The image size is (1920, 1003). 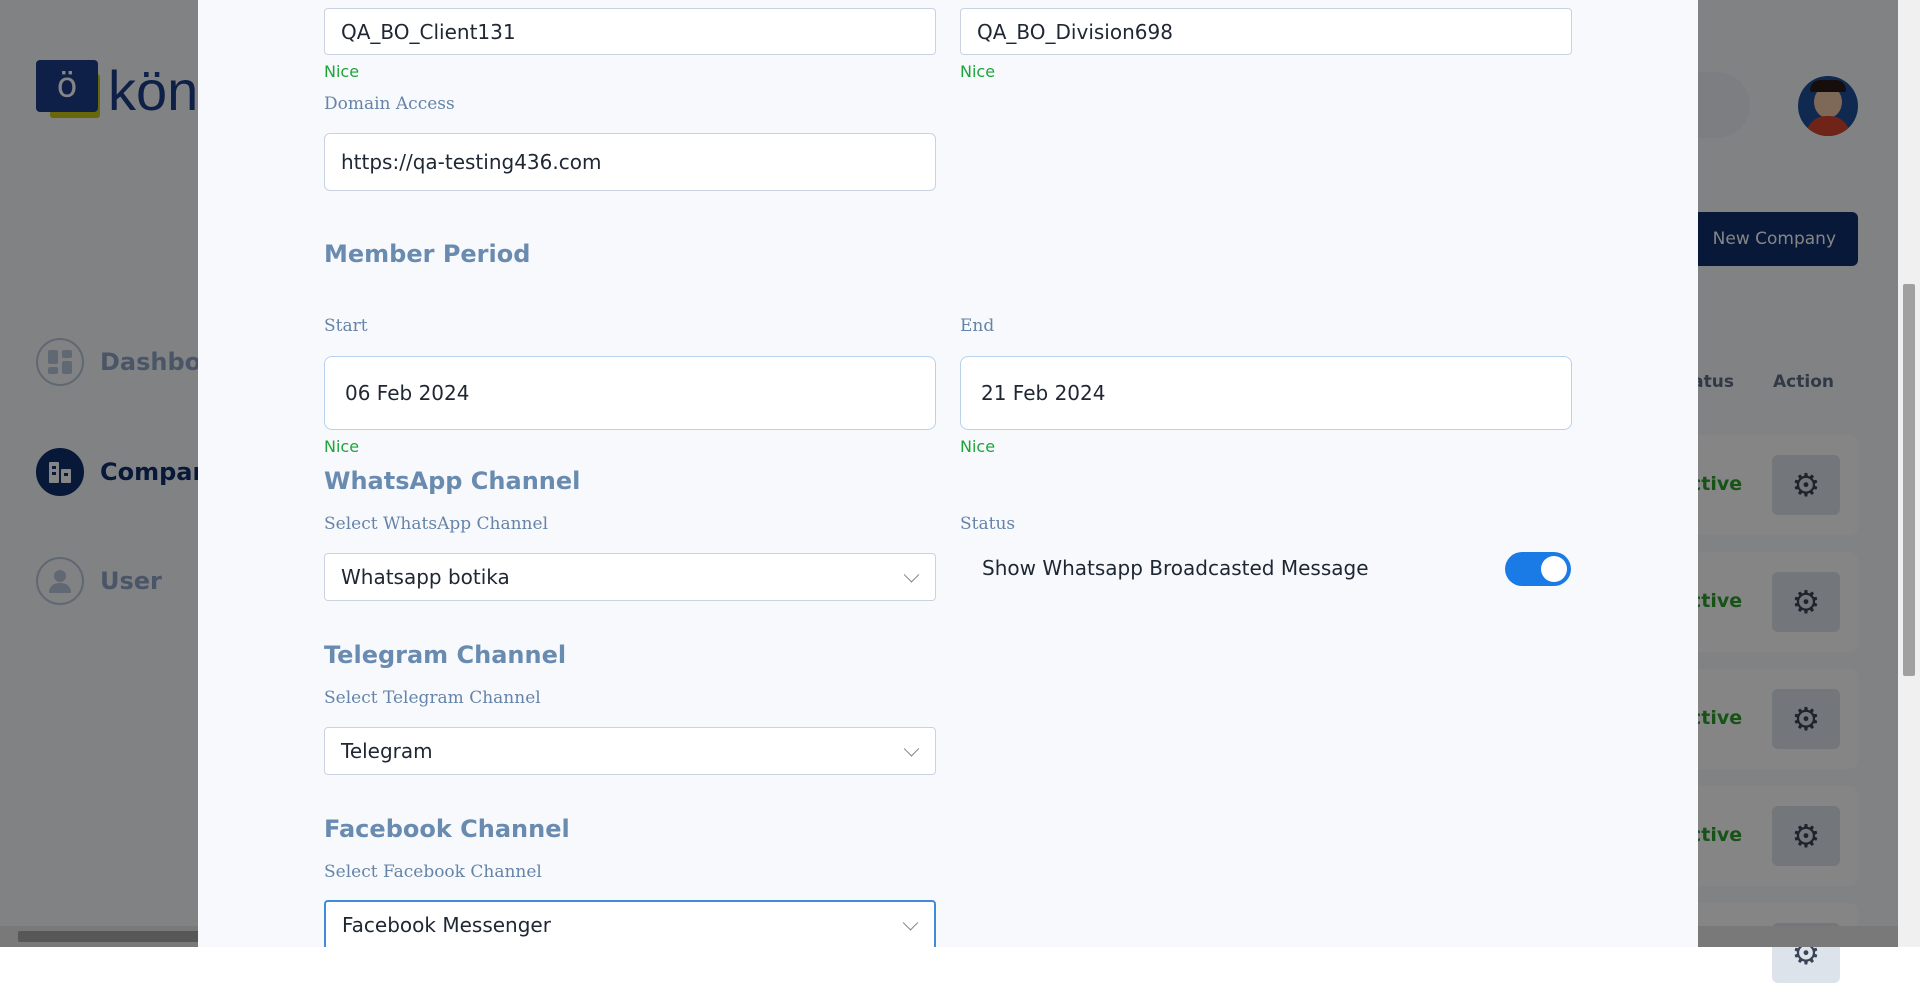 I want to click on member-period-title: Member Period, so click(x=427, y=254).